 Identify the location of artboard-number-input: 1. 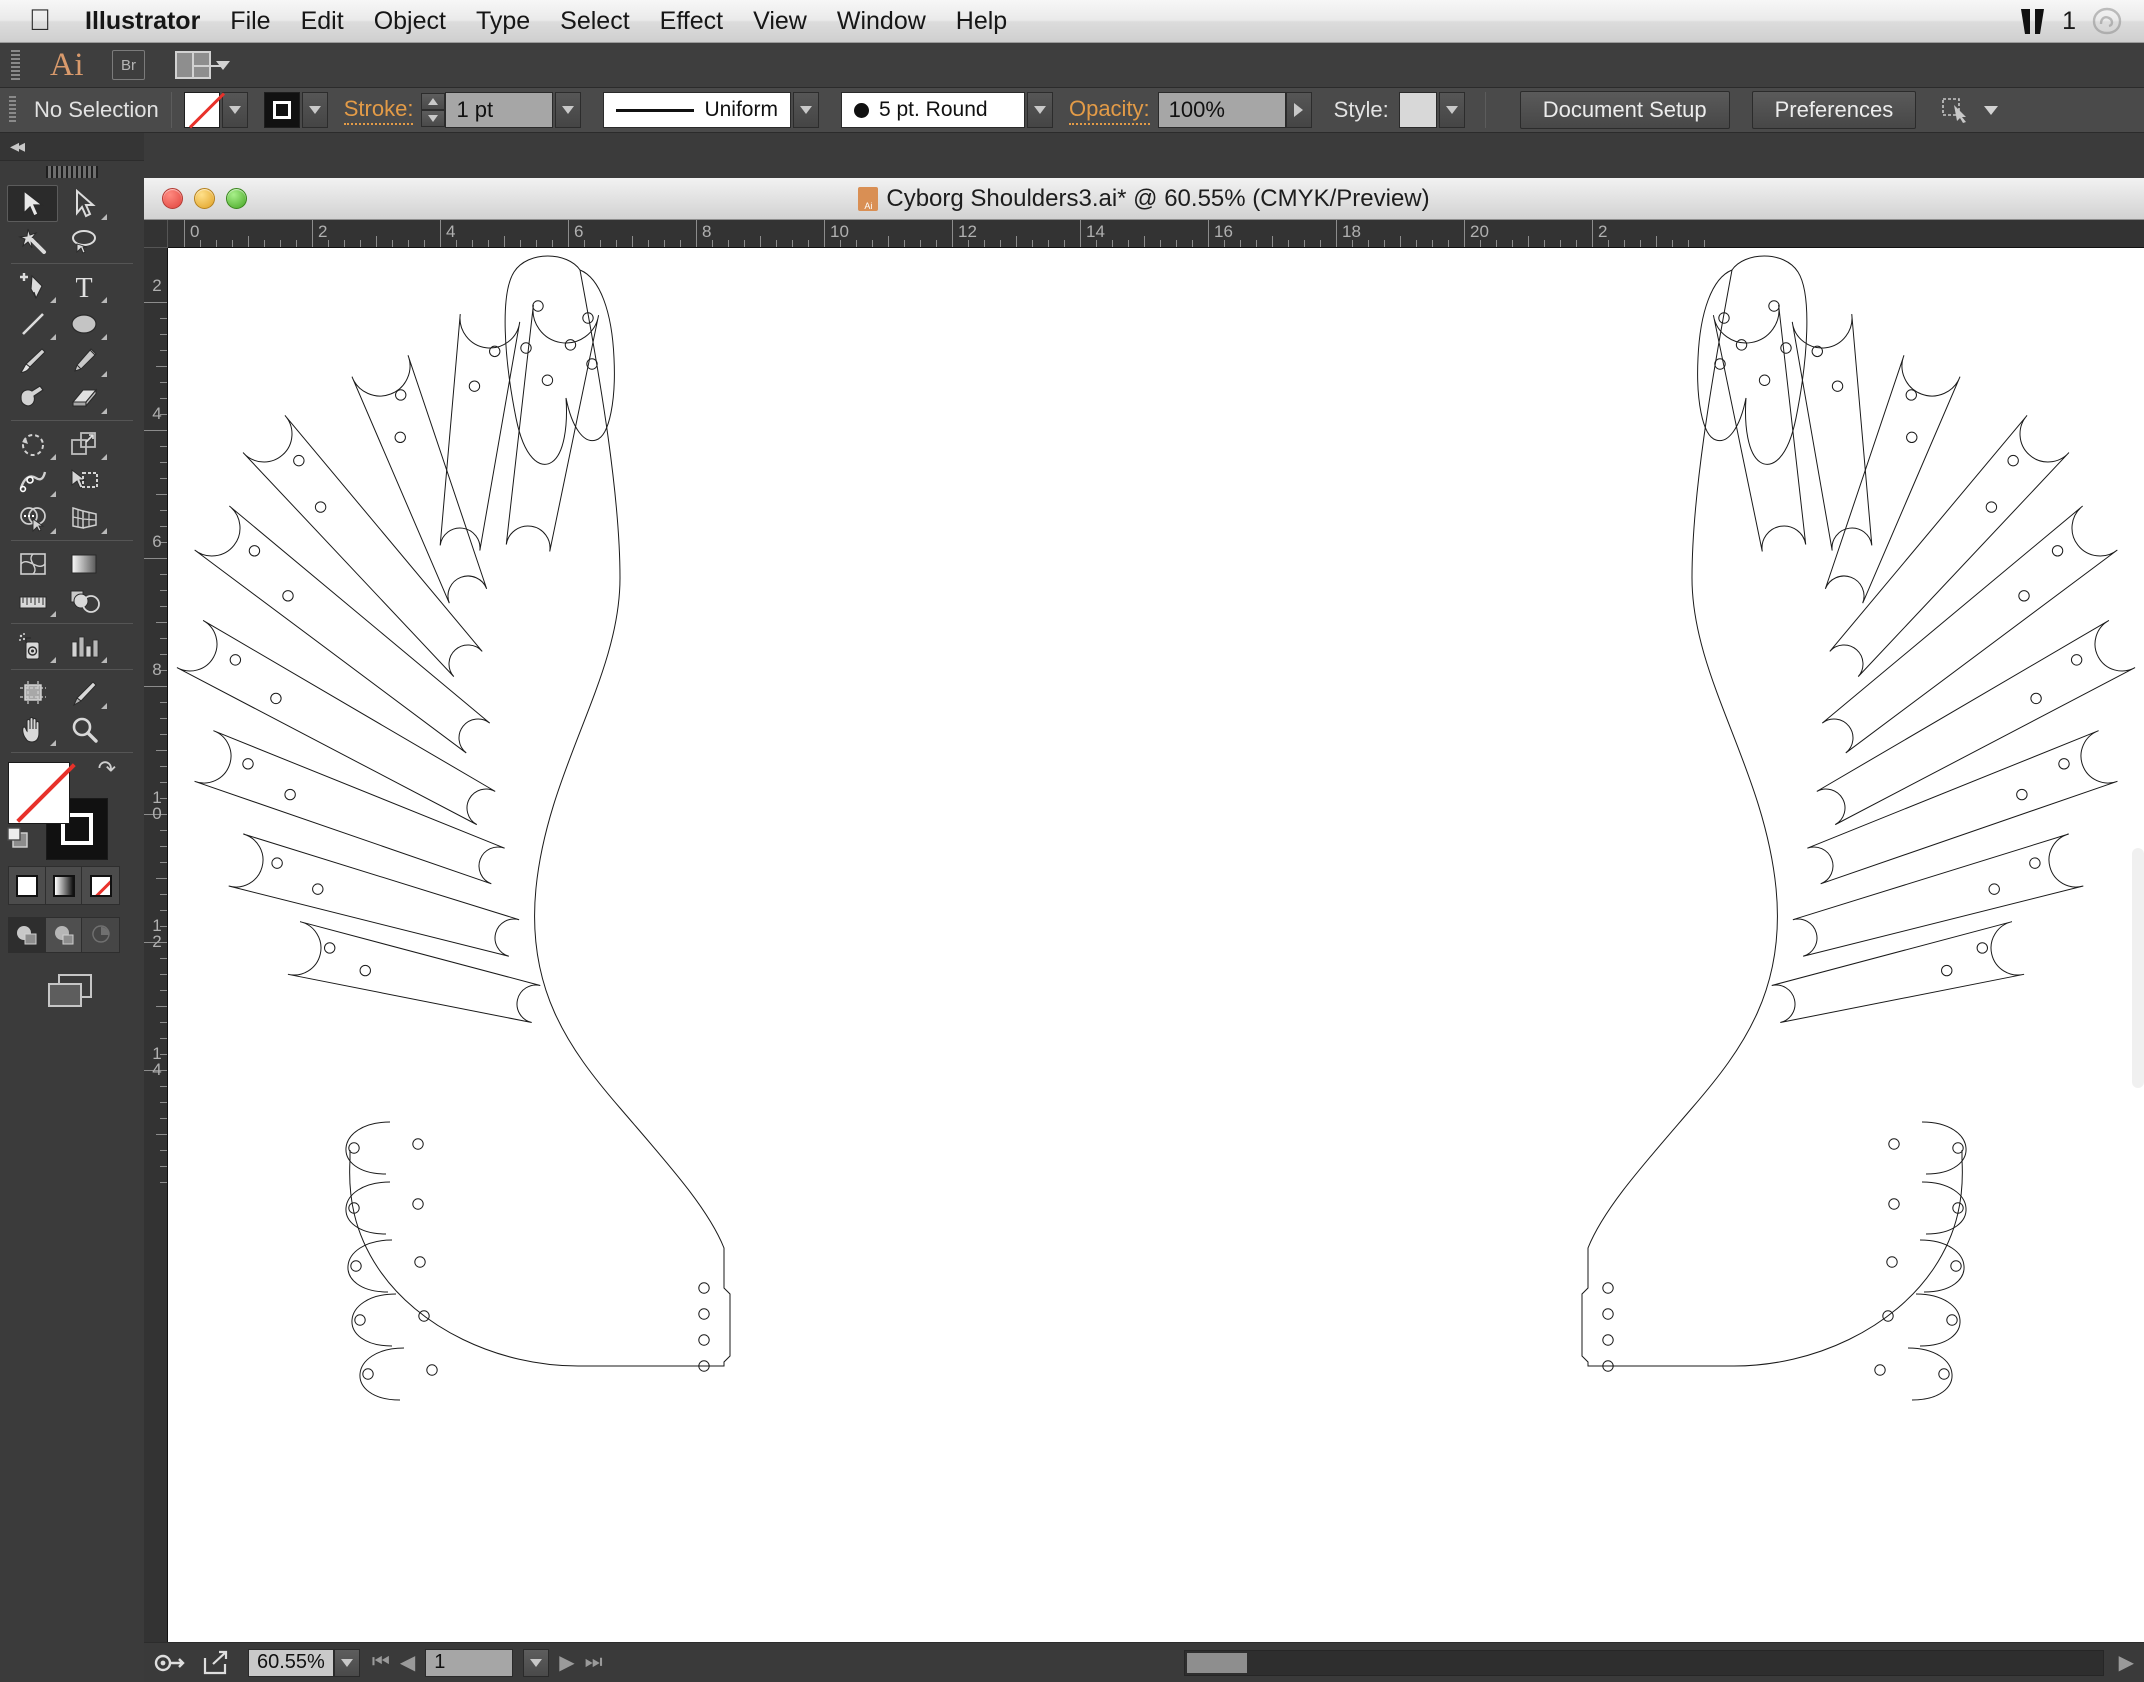
(469, 1662).